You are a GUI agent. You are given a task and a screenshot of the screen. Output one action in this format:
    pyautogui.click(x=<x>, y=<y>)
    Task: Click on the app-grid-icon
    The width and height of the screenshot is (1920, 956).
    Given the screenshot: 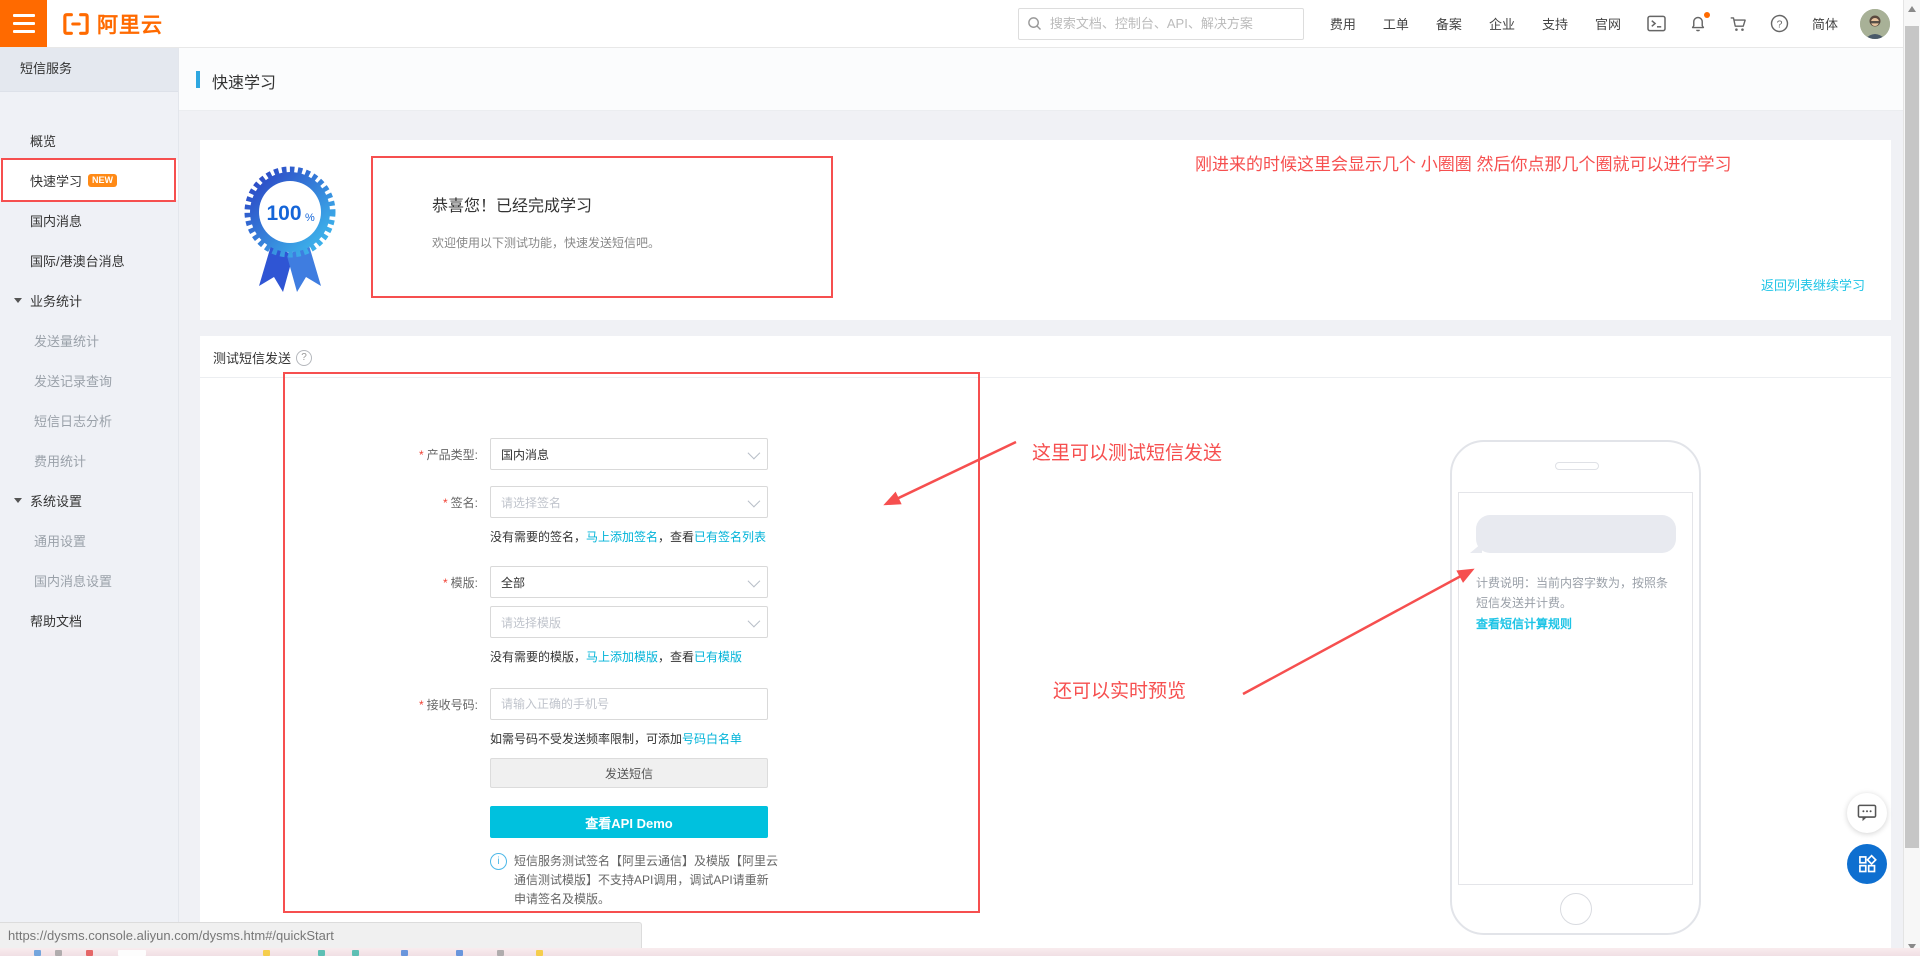 What is the action you would take?
    pyautogui.click(x=1868, y=863)
    